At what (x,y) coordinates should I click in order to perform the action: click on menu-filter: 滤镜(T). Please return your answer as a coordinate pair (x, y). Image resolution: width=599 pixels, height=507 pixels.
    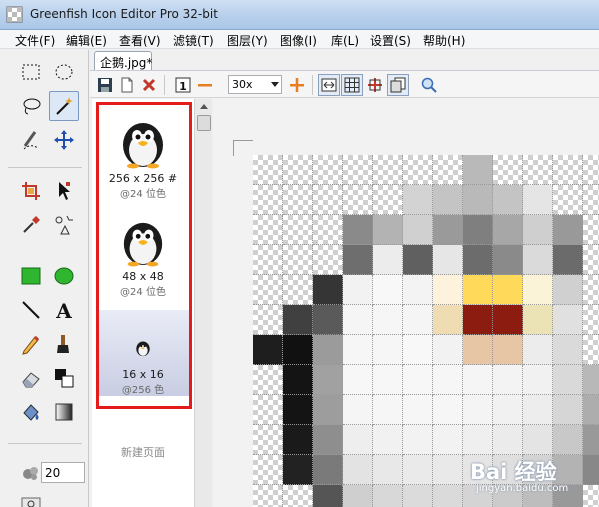
    Looking at the image, I should click on (193, 40).